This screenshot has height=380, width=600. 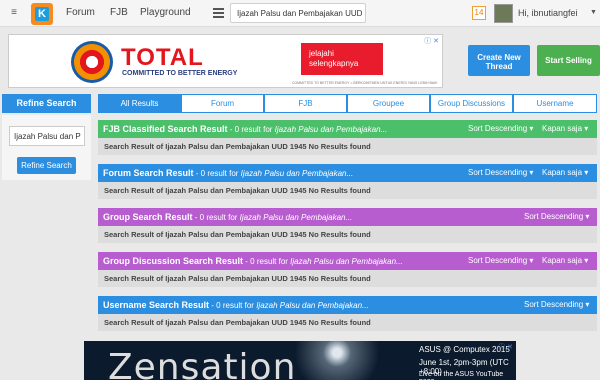 I want to click on section-title: Forum Search Result, so click(x=148, y=173).